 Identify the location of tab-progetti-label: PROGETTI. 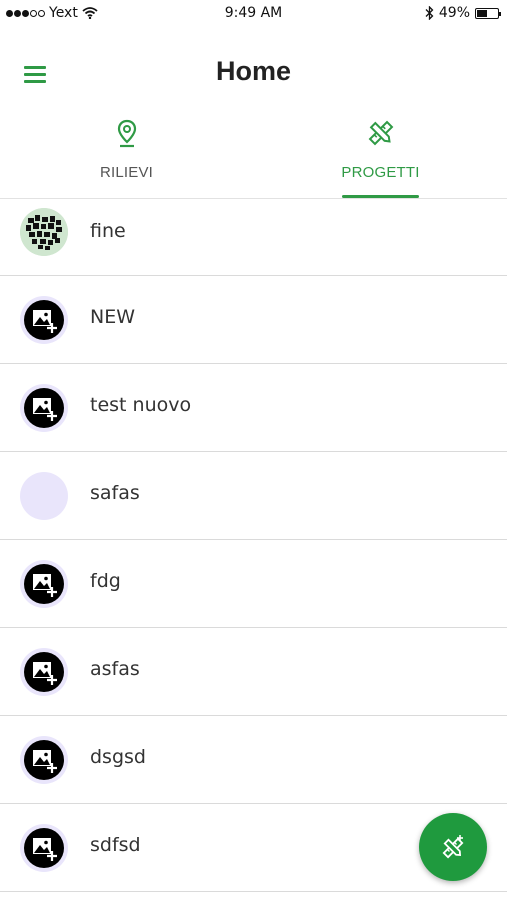
(380, 172).